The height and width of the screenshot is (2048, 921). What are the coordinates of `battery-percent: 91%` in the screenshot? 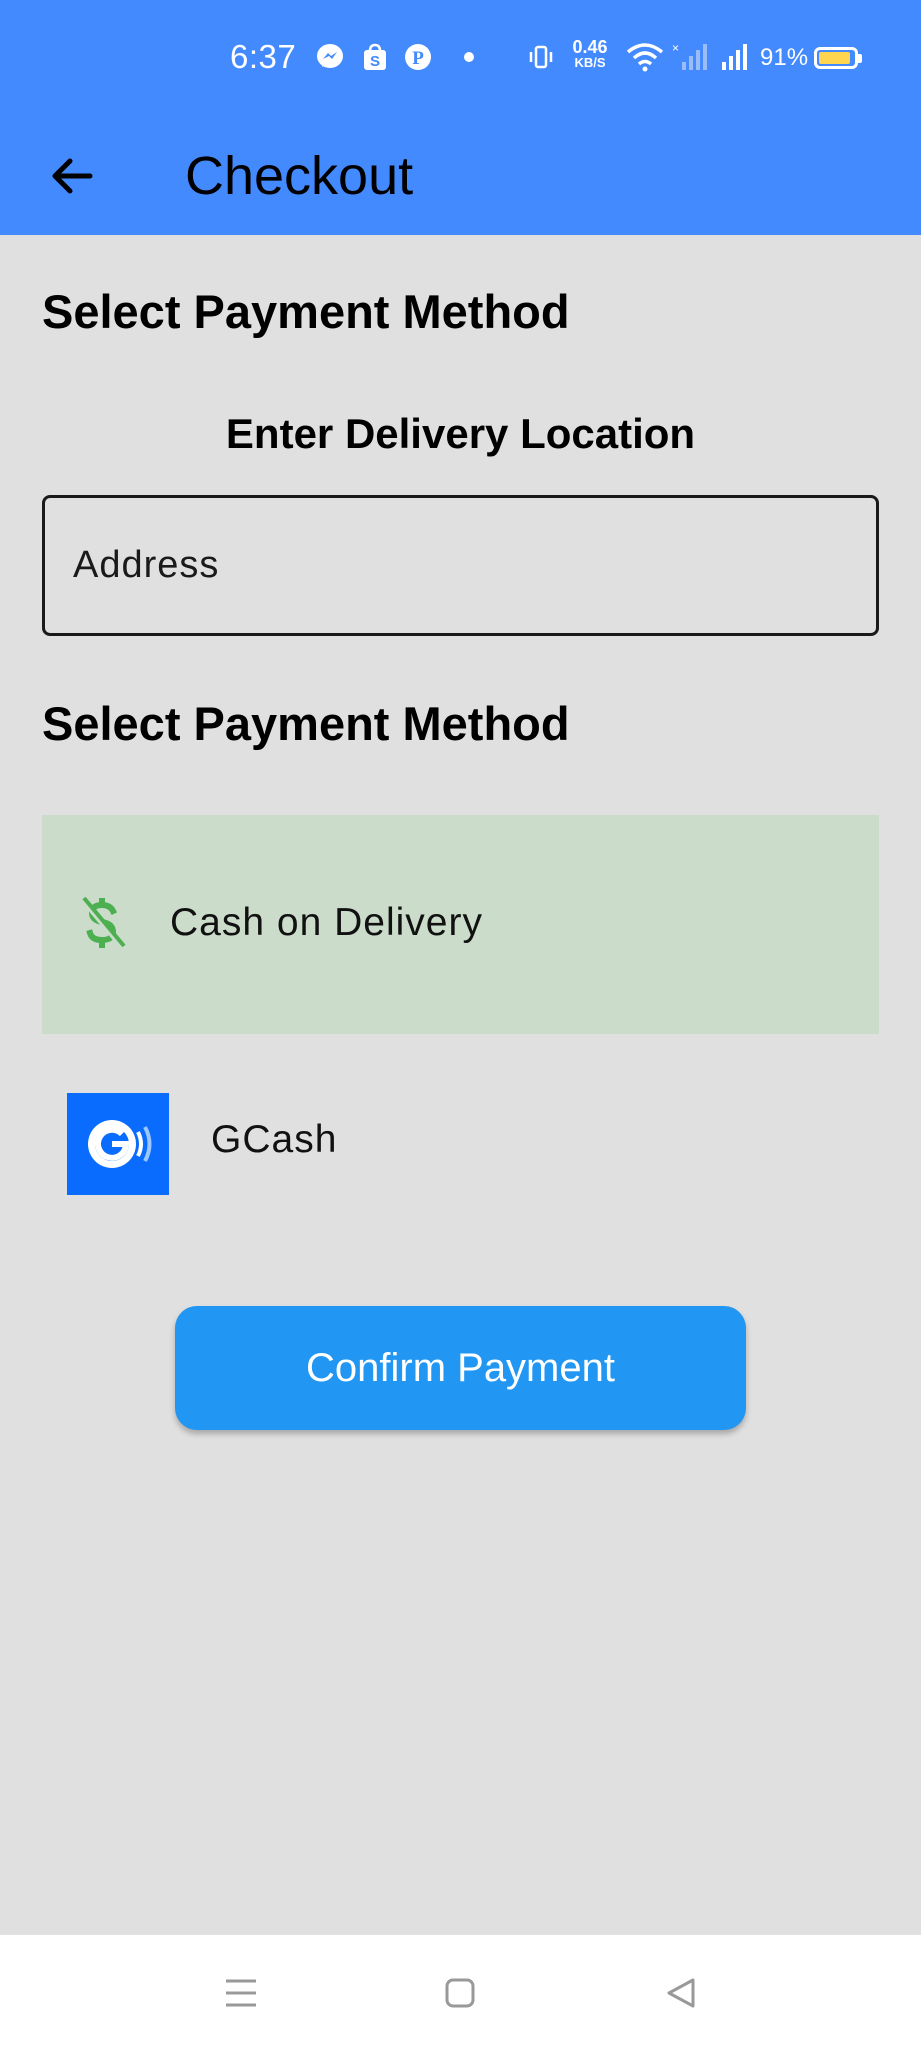 It's located at (784, 57).